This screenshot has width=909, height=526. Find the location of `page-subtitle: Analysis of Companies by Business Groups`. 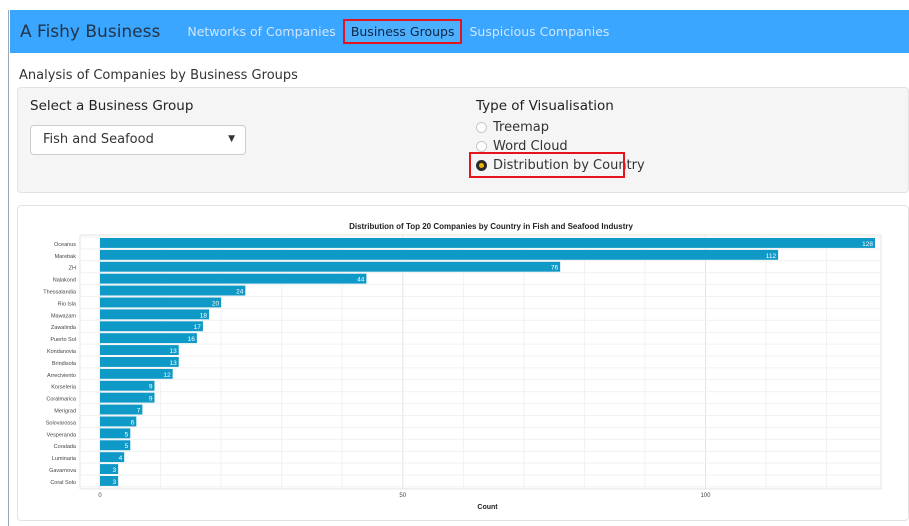

page-subtitle: Analysis of Companies by Business Groups is located at coordinates (158, 75).